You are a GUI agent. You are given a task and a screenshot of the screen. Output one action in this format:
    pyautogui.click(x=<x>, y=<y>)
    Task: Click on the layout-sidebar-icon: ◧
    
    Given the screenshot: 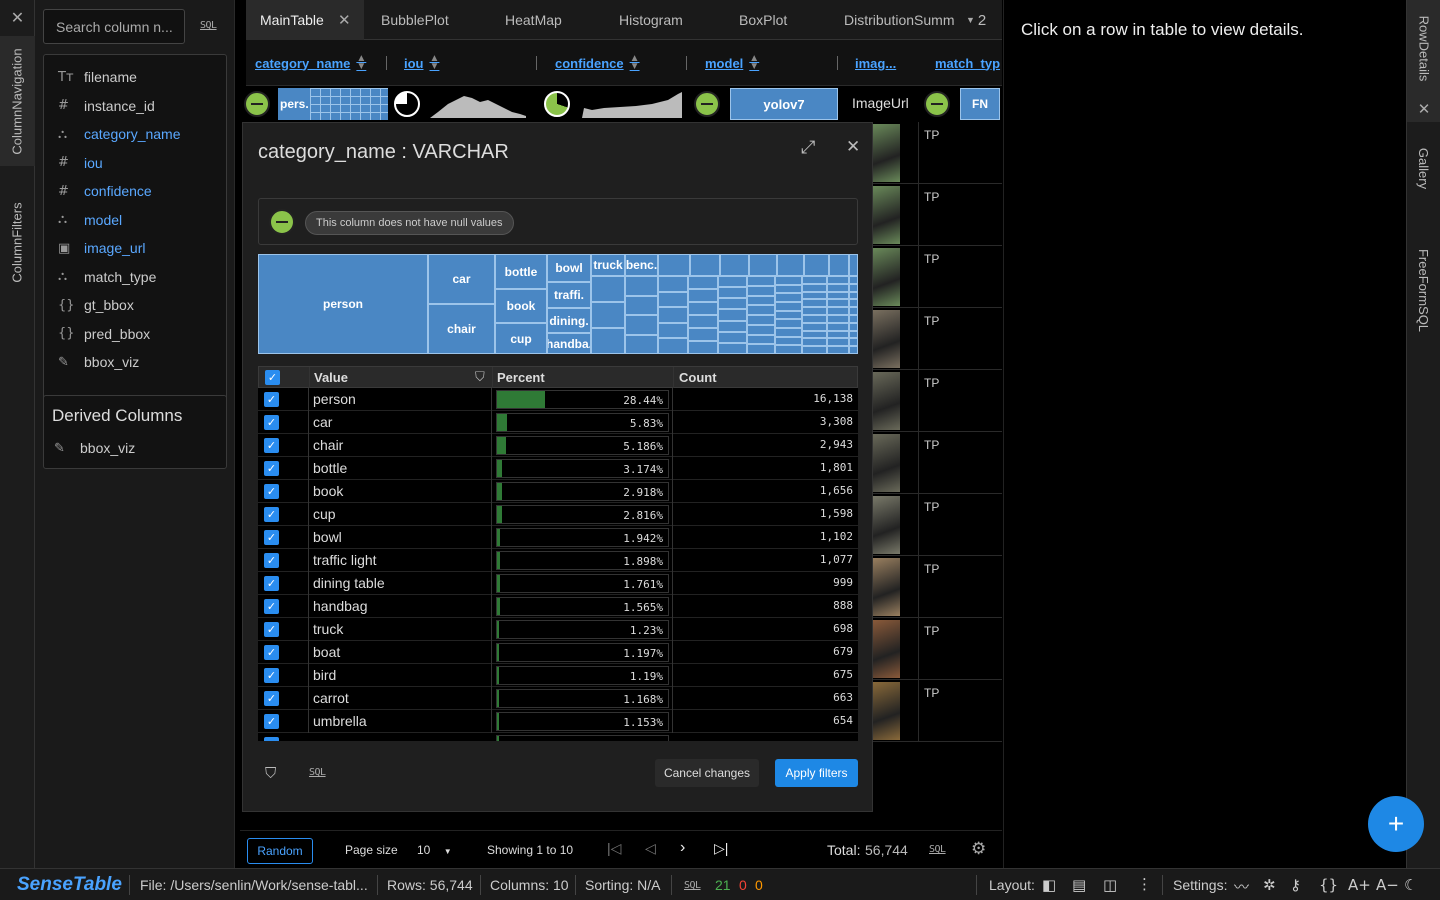 What is the action you would take?
    pyautogui.click(x=1049, y=885)
    